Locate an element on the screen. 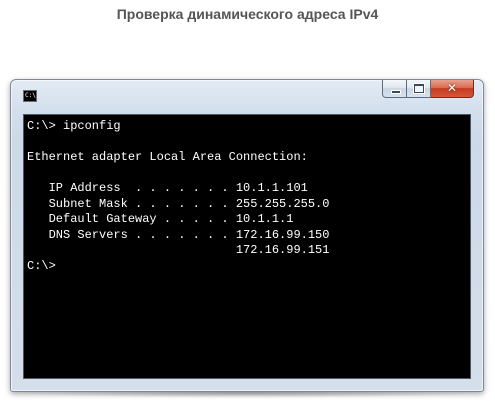 The width and height of the screenshot is (495, 407). close-icon: ✕ is located at coordinates (452, 88).